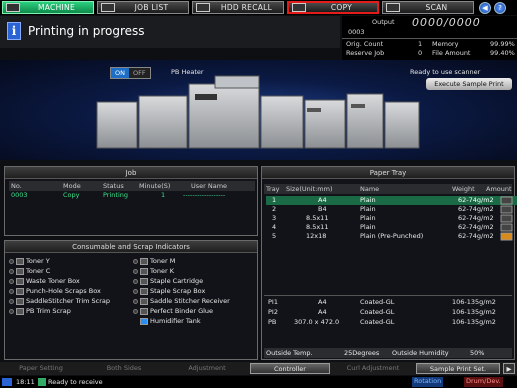  Describe the element at coordinates (391, 227) in the screenshot. I see `table-row: 4 8.5x11 Plain 62-74g/m2` at that location.